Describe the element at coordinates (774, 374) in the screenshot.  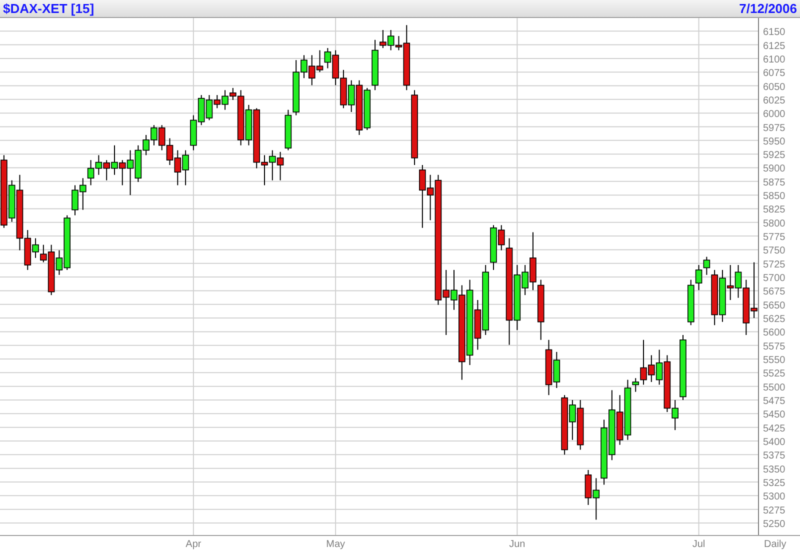
I see `price-axis-label: 5525` at that location.